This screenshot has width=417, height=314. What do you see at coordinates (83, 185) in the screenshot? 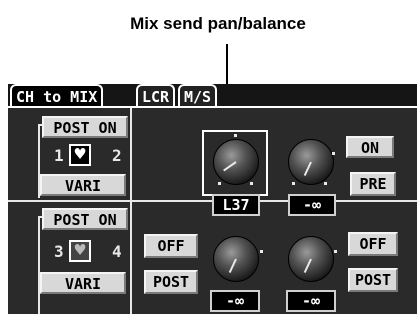
I see `vari-button-1: VARI` at bounding box center [83, 185].